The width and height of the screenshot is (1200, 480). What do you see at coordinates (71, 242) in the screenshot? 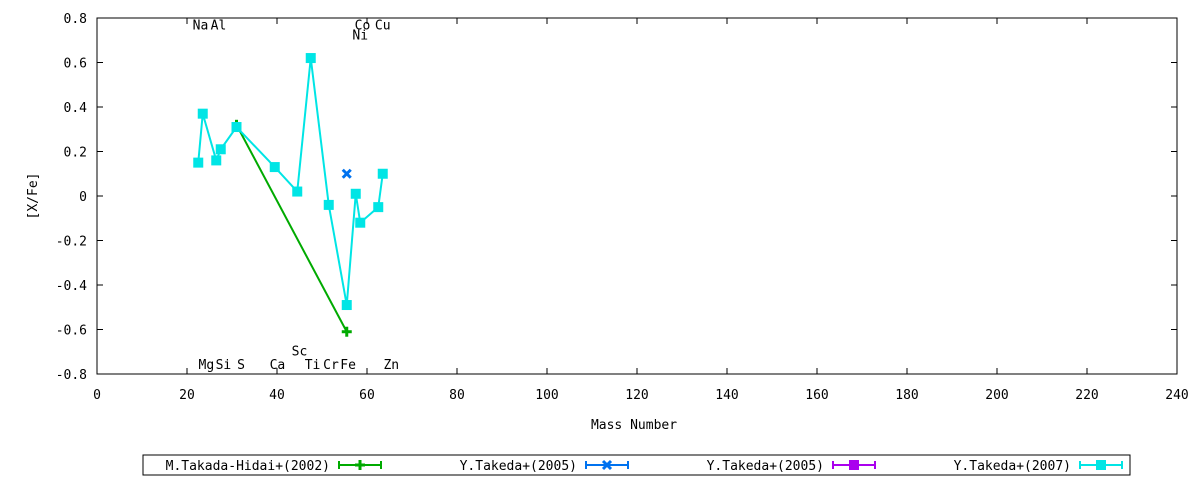
I see `y-tick-label: -0.2` at bounding box center [71, 242].